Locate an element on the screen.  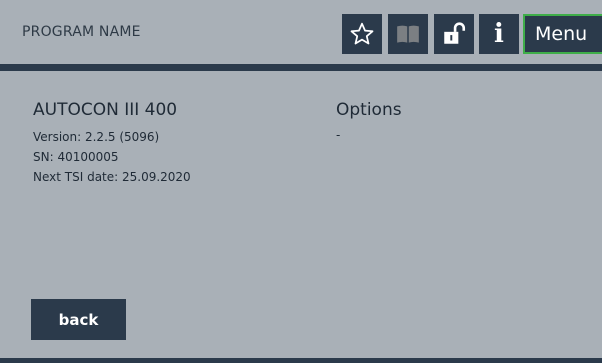
serial-number-text: SN: 40100005 is located at coordinates (76, 157).